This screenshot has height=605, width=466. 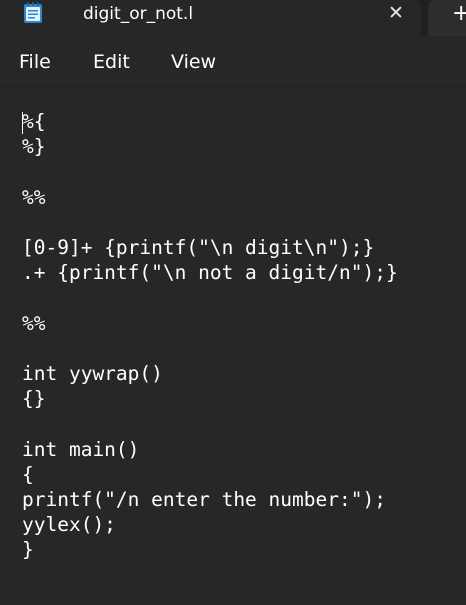 I want to click on notepad-icon, so click(x=33, y=13).